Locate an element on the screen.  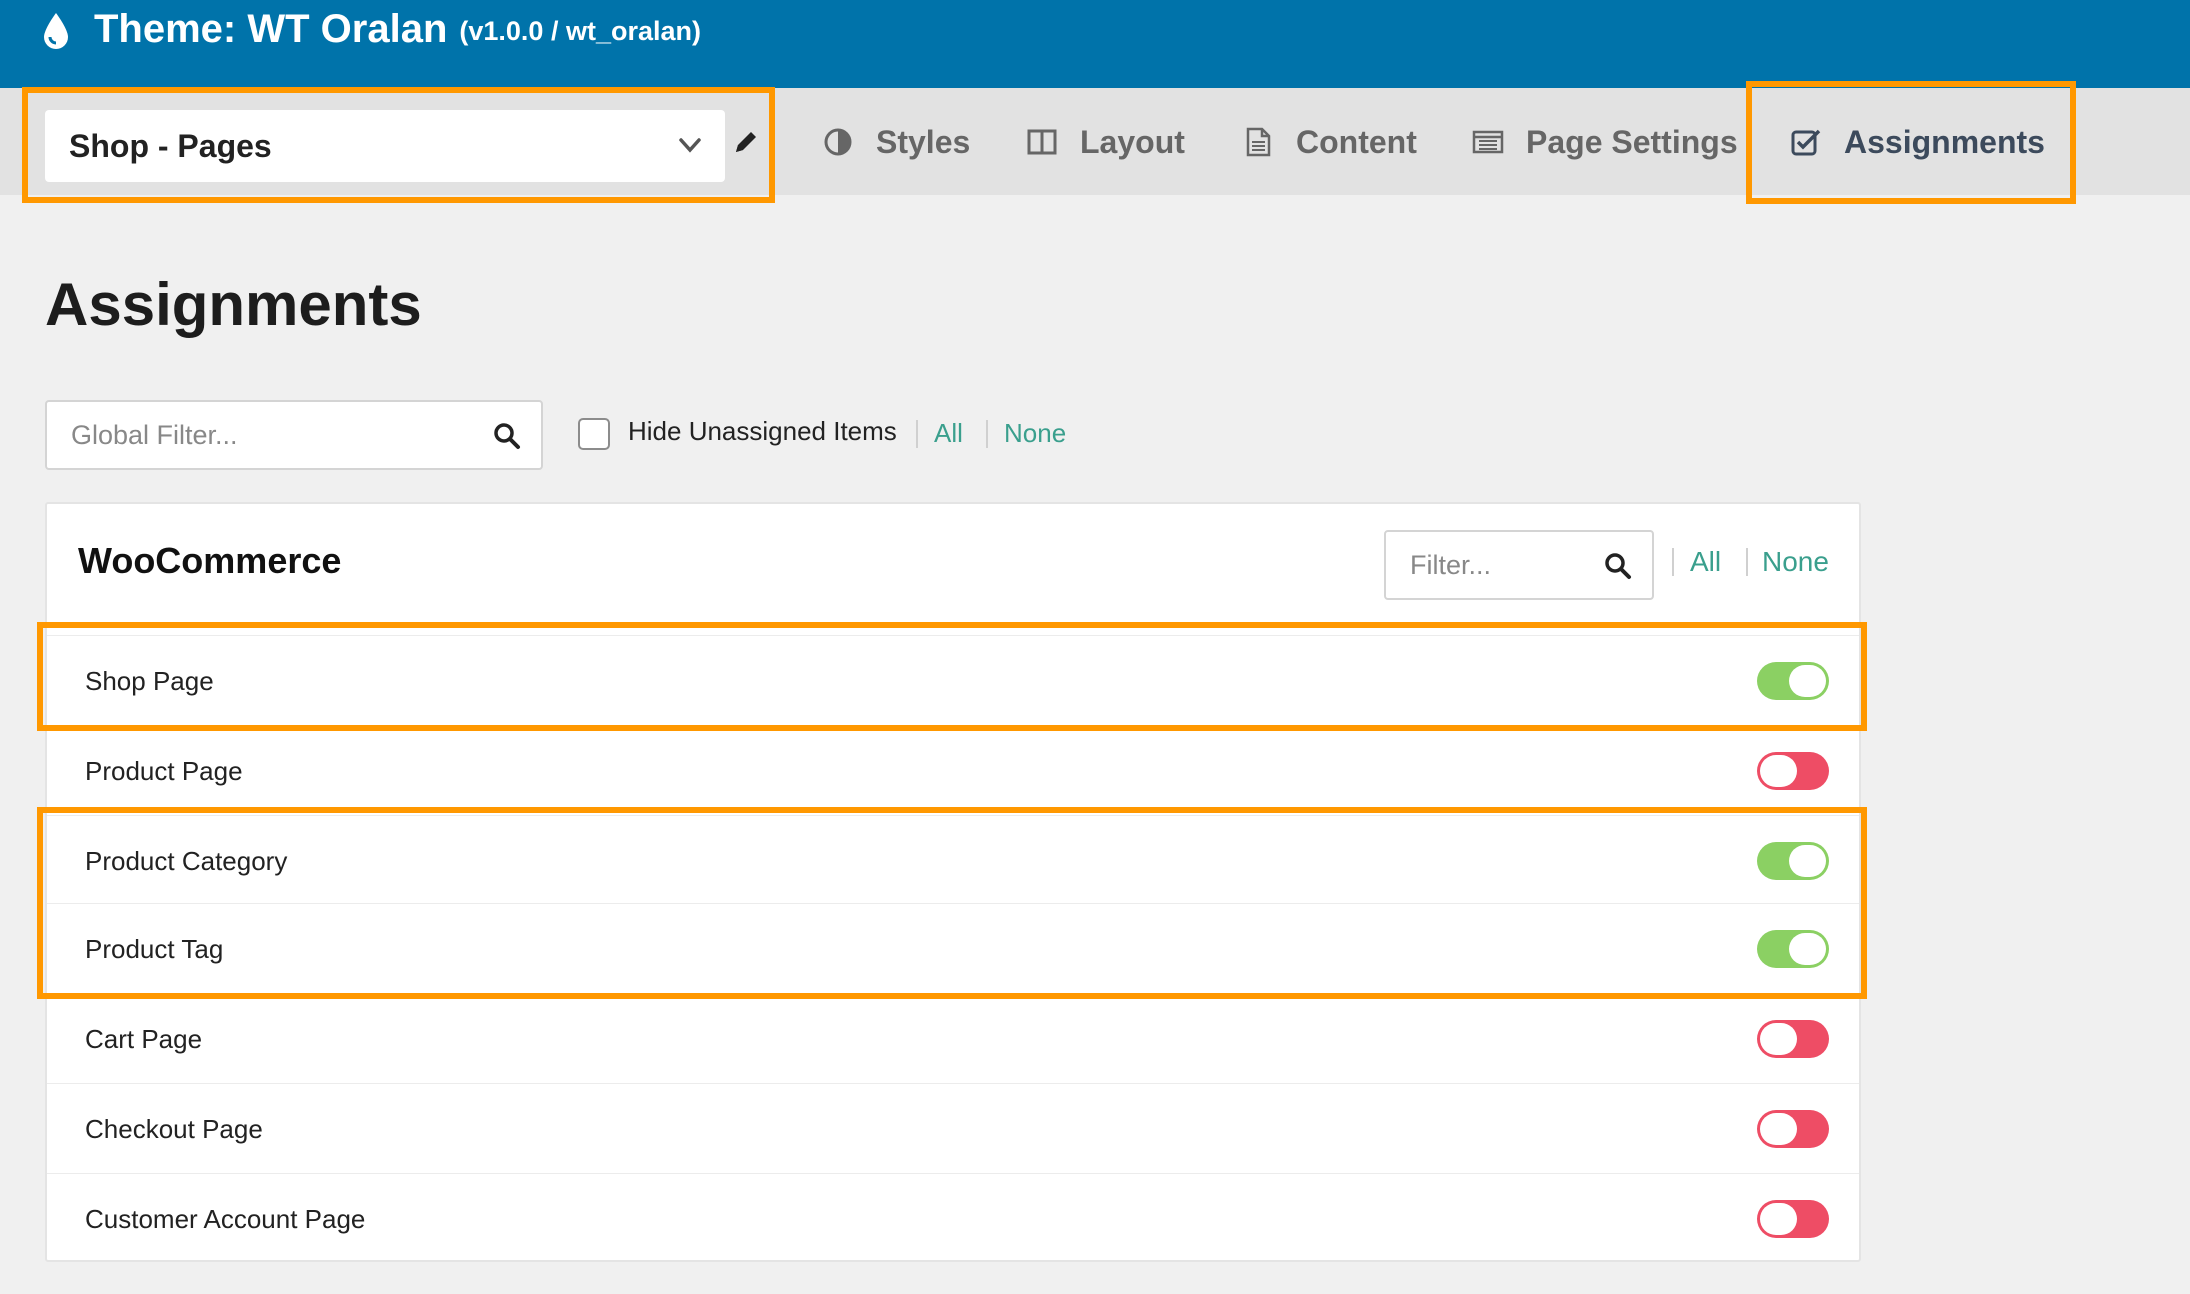
layout-select: Shop - Pages is located at coordinates (385, 146).